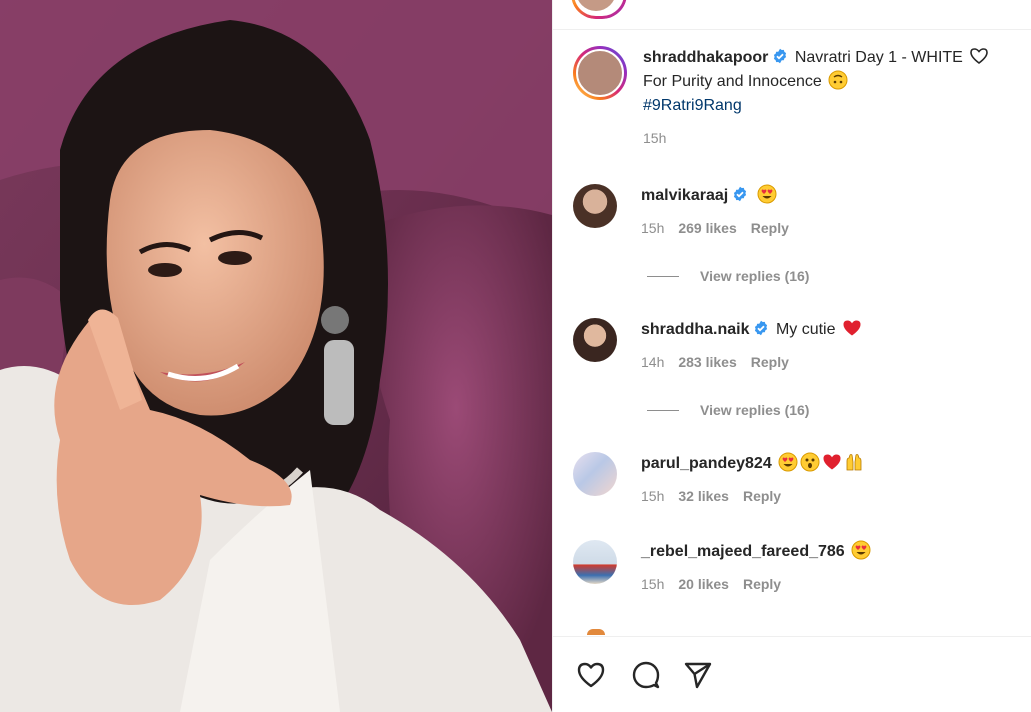 The width and height of the screenshot is (1031, 712). What do you see at coordinates (655, 138) in the screenshot?
I see `post-time: 15h` at bounding box center [655, 138].